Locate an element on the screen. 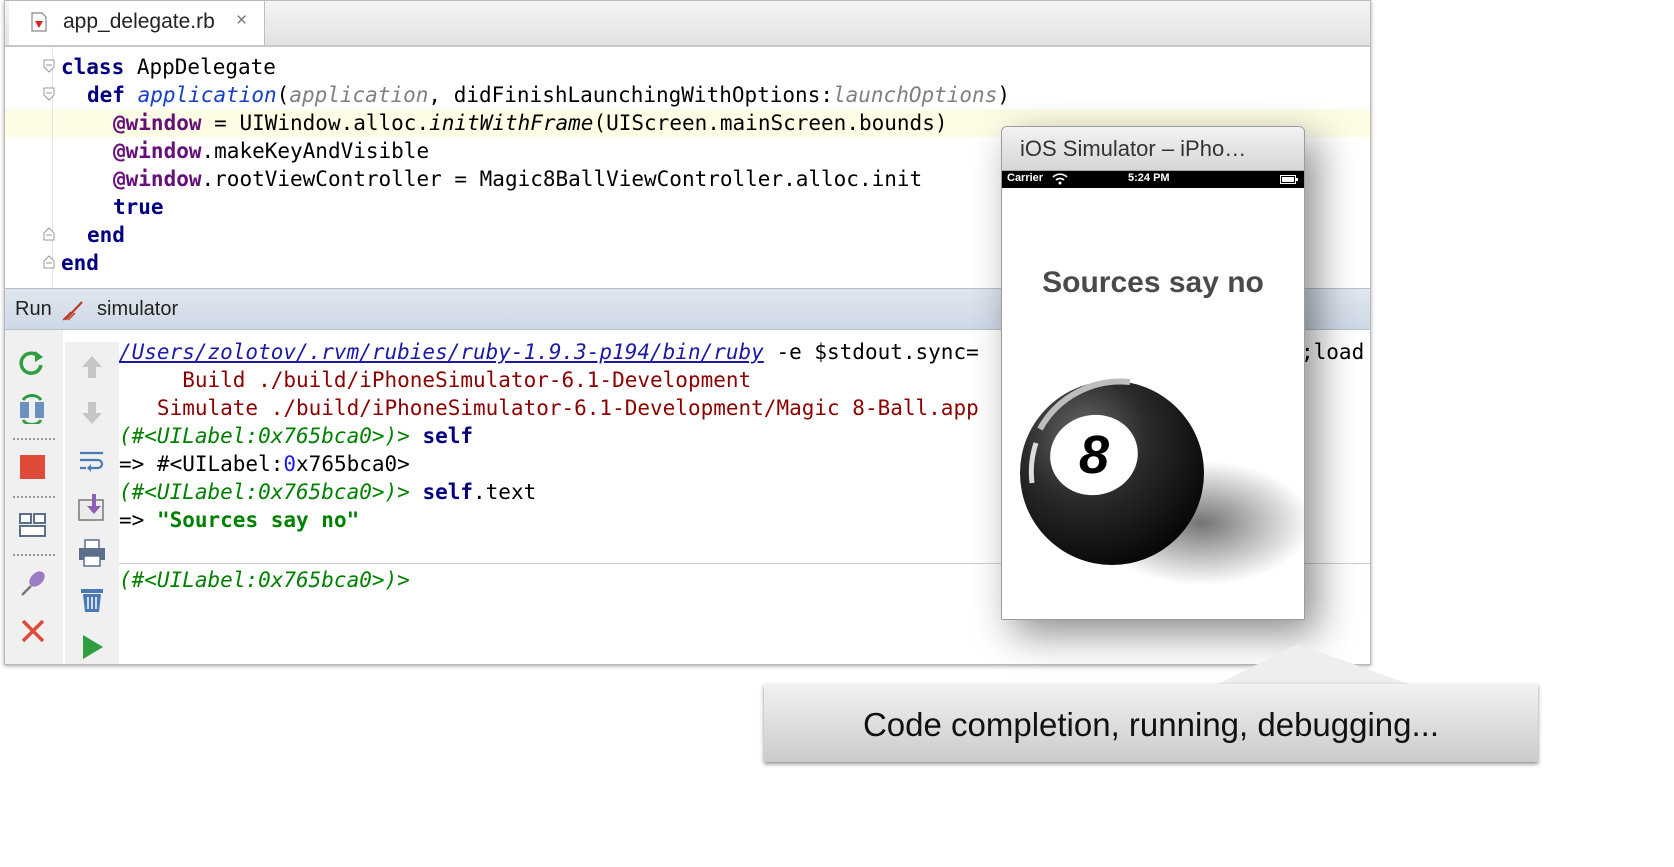  soft-wrap-icon is located at coordinates (92, 461).